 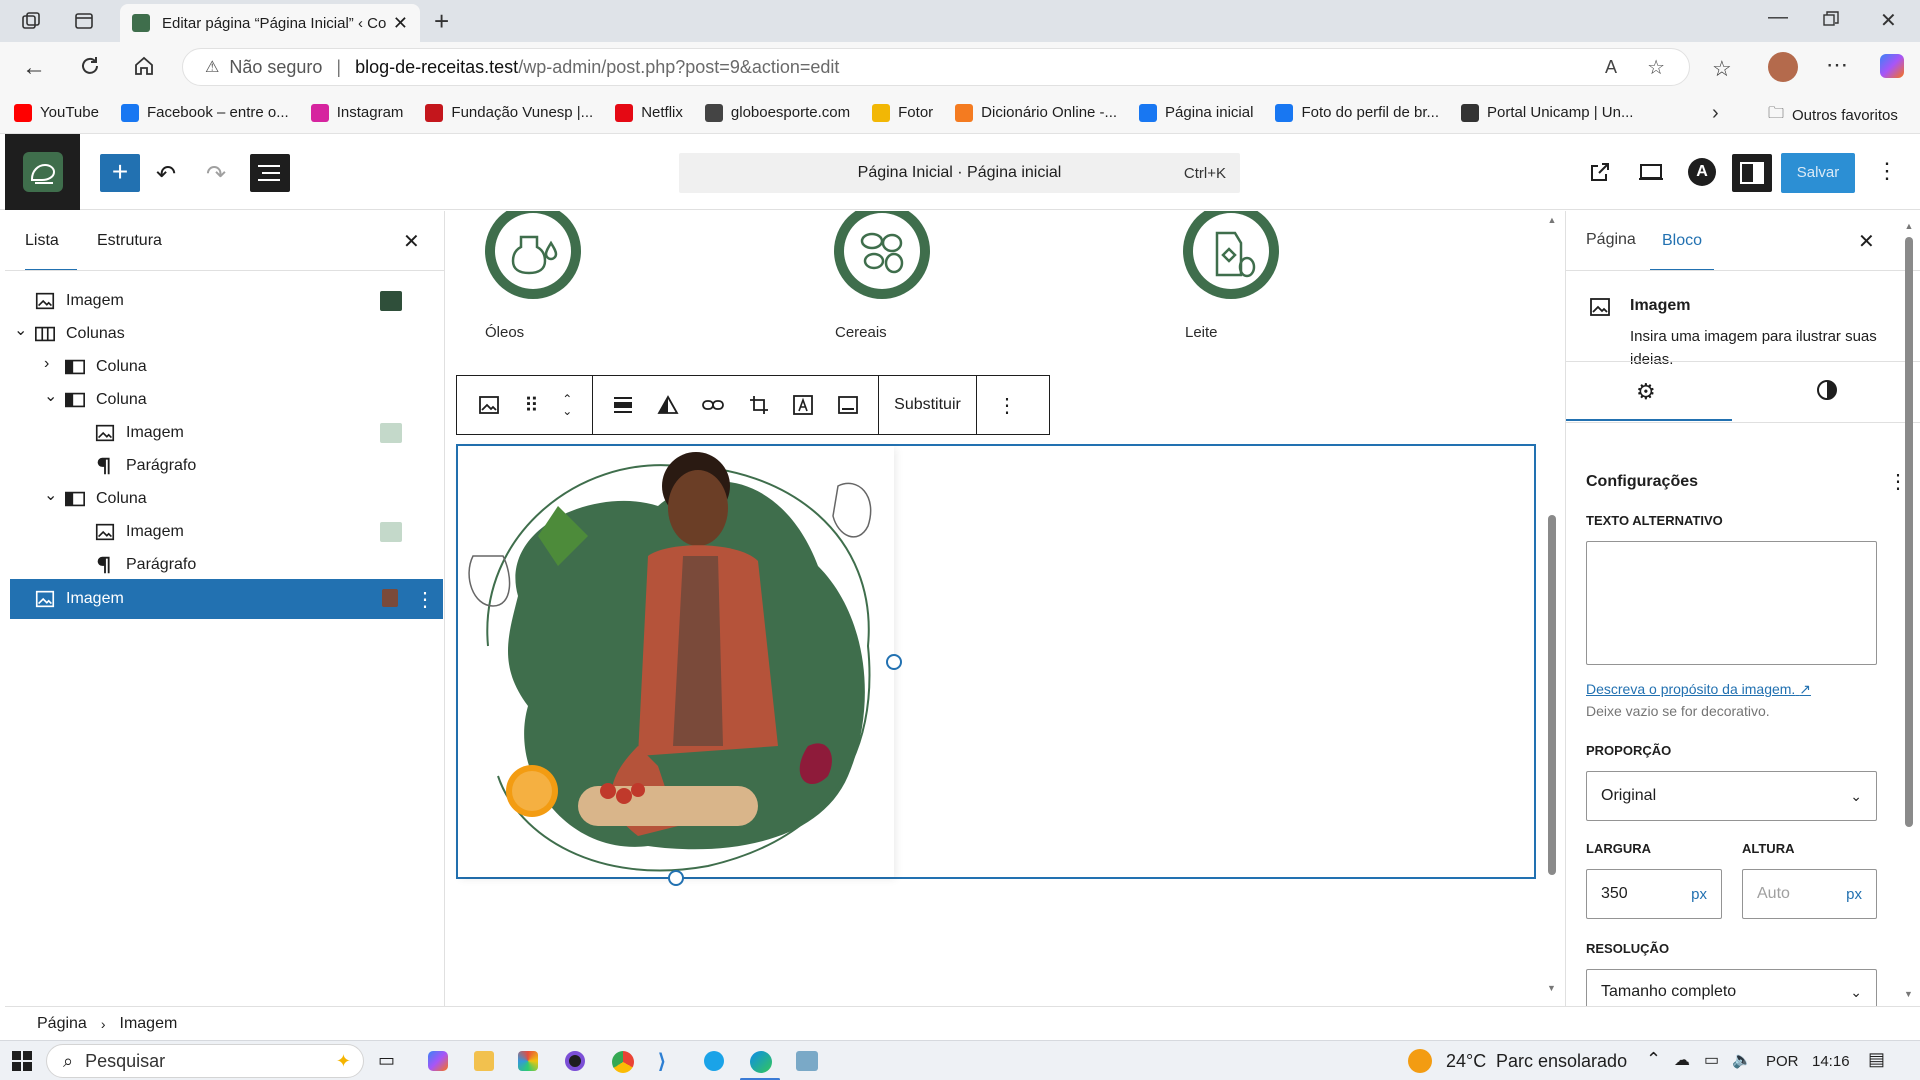 I want to click on caption-icon, so click(x=848, y=405).